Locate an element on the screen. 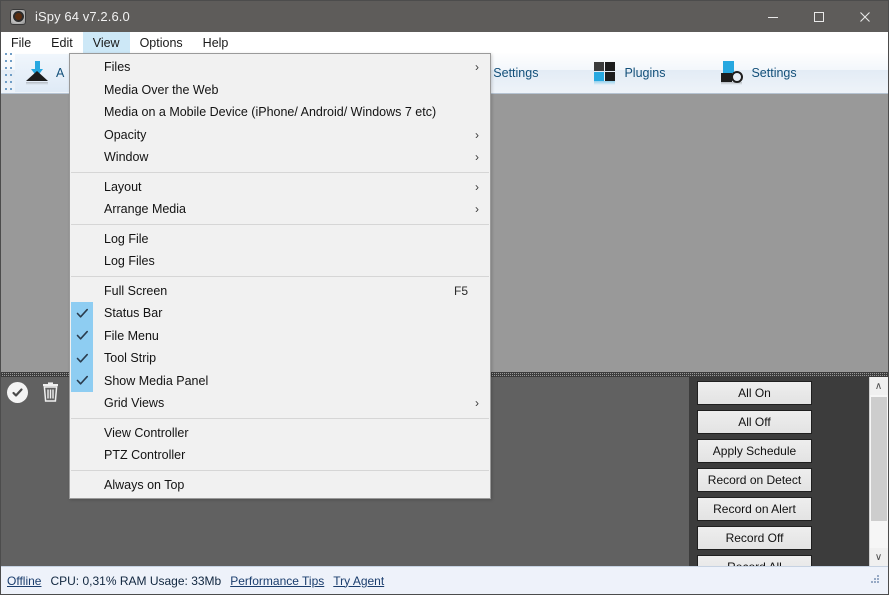 This screenshot has height=595, width=889. menu-item-label: Opacity is located at coordinates (125, 134).